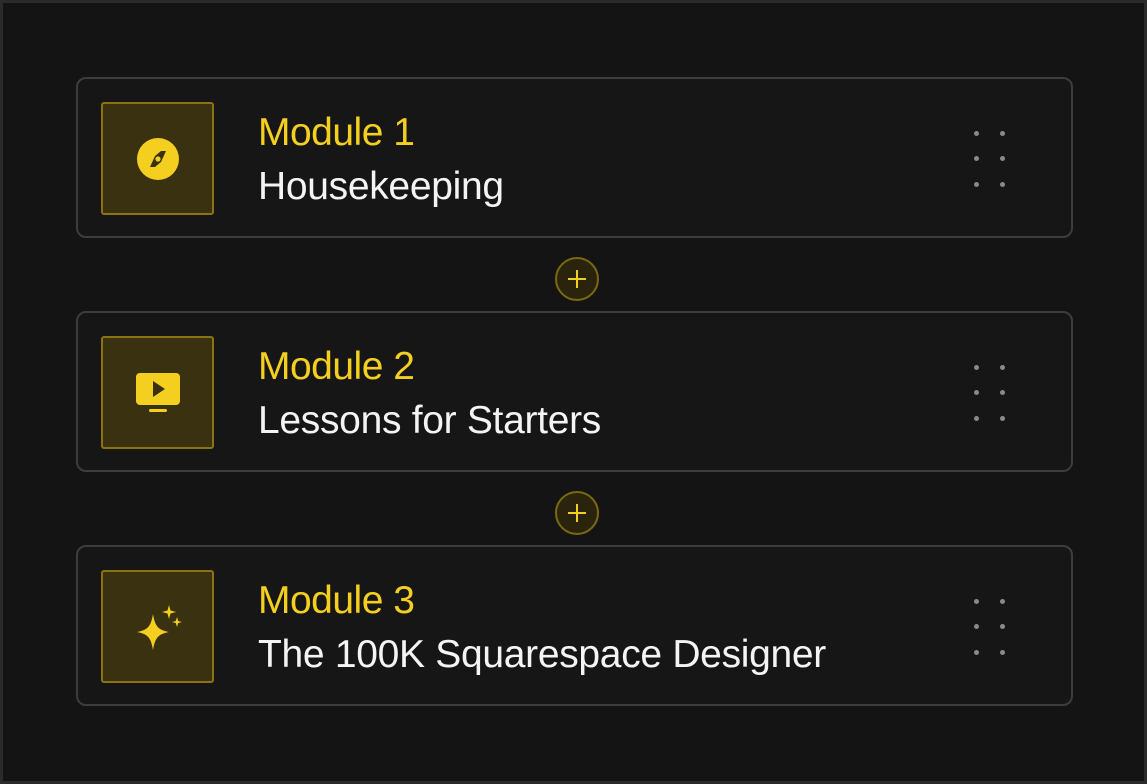 The width and height of the screenshot is (1147, 784). I want to click on module-number: Module 1, so click(336, 132).